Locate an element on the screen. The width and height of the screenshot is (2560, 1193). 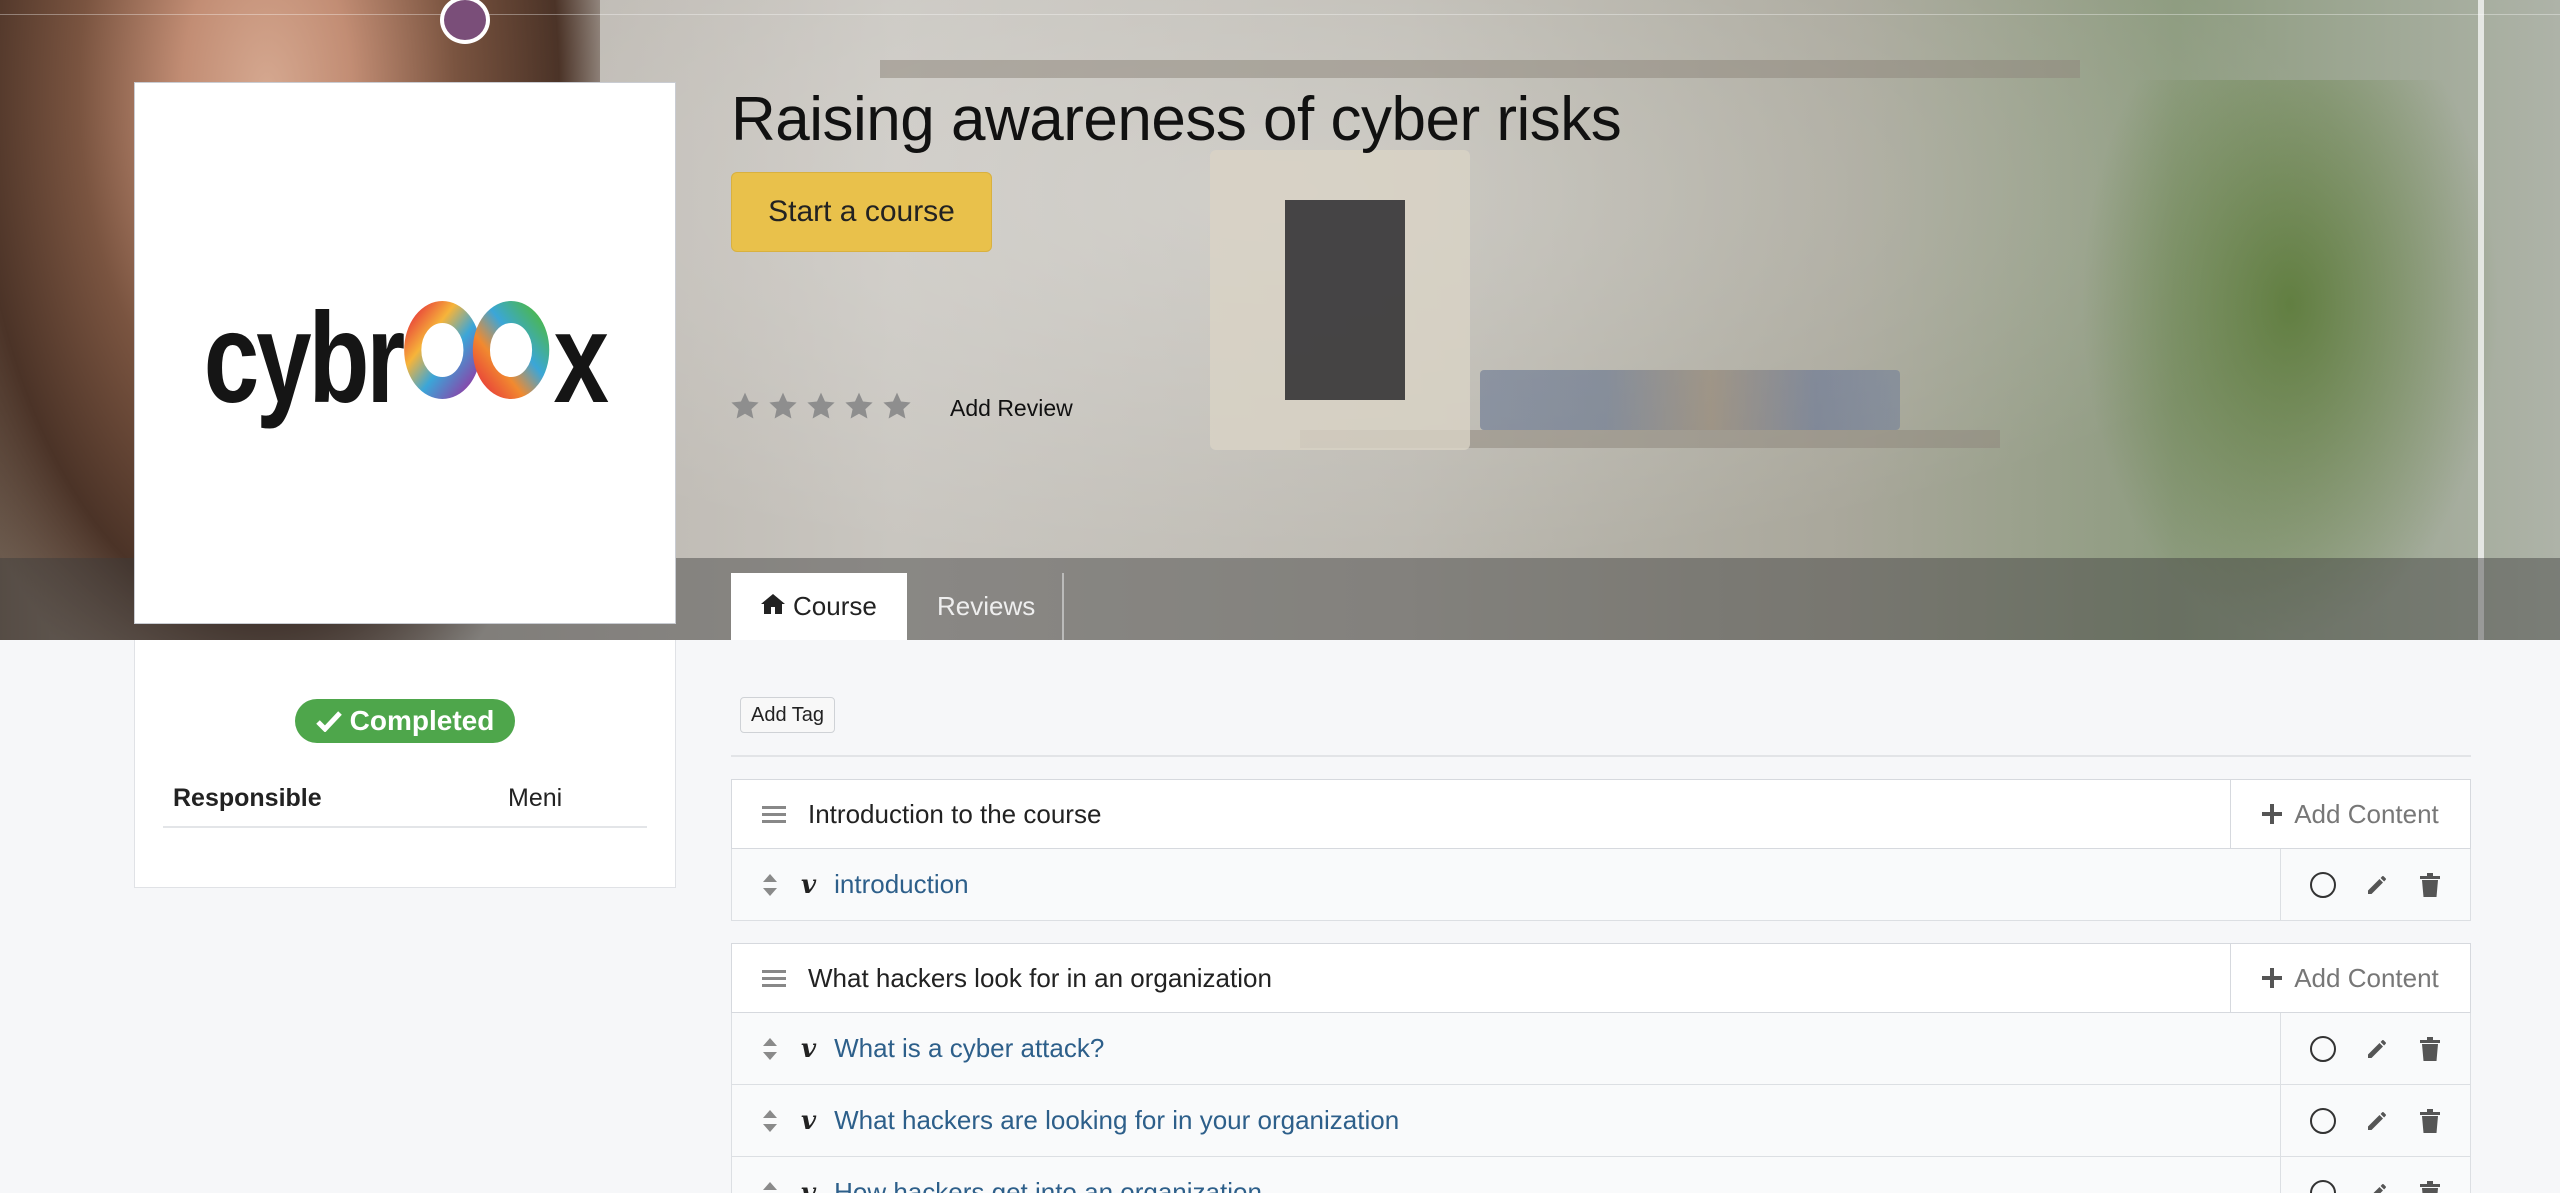
rating-stars is located at coordinates (821, 406).